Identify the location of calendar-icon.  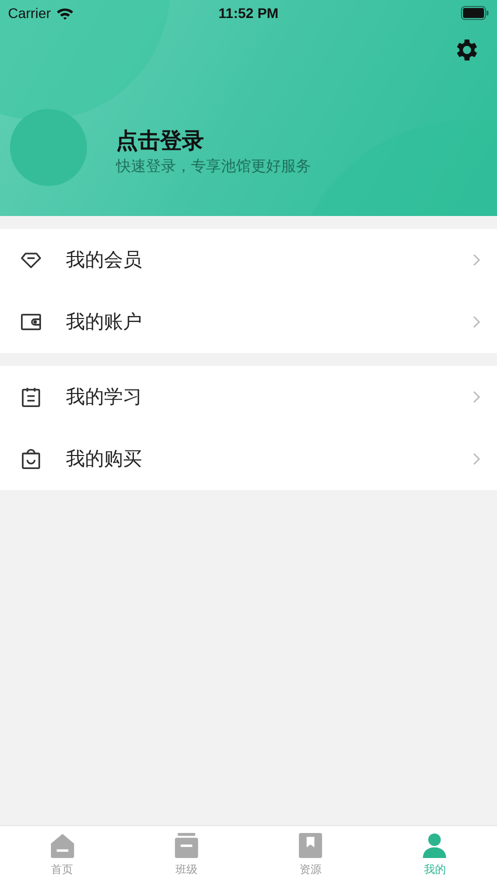
(31, 397).